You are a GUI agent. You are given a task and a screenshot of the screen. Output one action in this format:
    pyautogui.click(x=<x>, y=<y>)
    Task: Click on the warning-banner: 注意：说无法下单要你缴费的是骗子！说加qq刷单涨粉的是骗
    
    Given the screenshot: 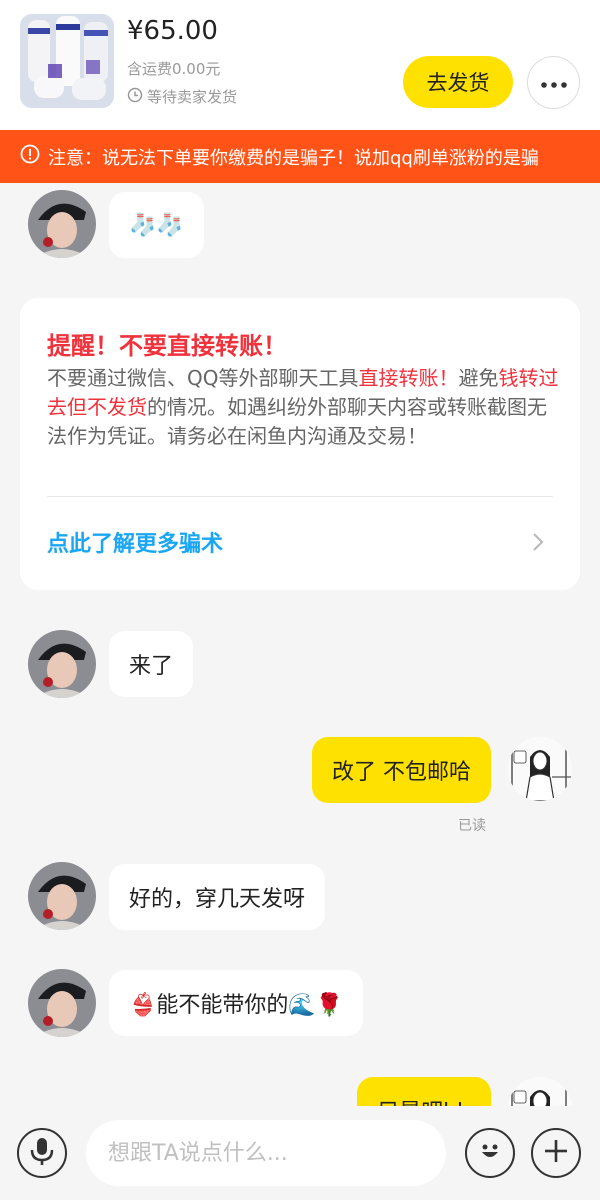 What is the action you would take?
    pyautogui.click(x=300, y=156)
    